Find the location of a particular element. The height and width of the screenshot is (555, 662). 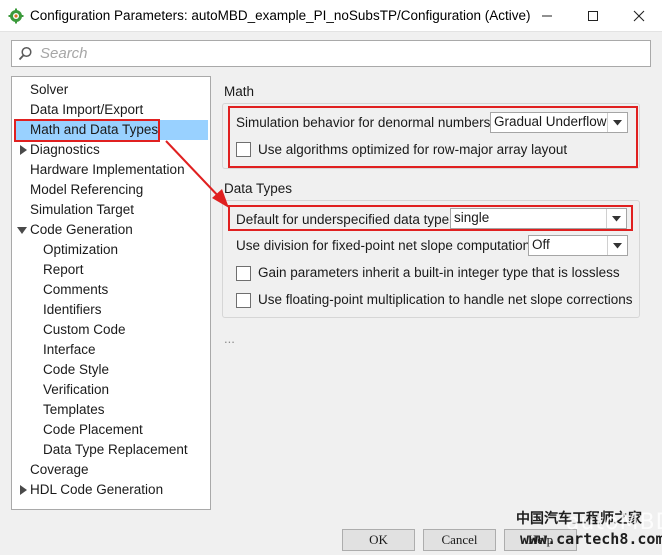

ok-button: OK is located at coordinates (378, 540).